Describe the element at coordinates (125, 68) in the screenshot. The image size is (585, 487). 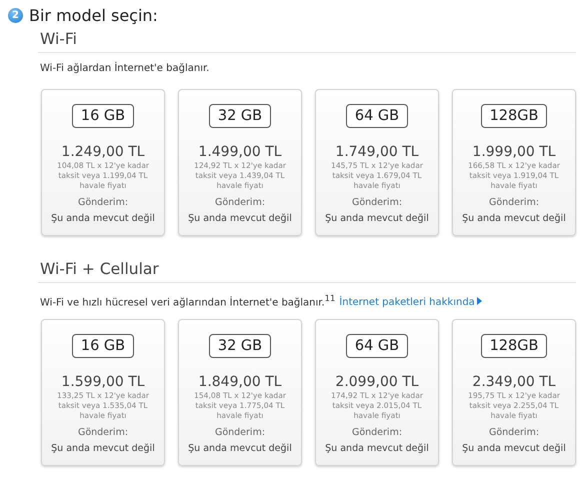
I see `section-description: Wi-Fi ağlardan İnternet'e bağlanır.` at that location.